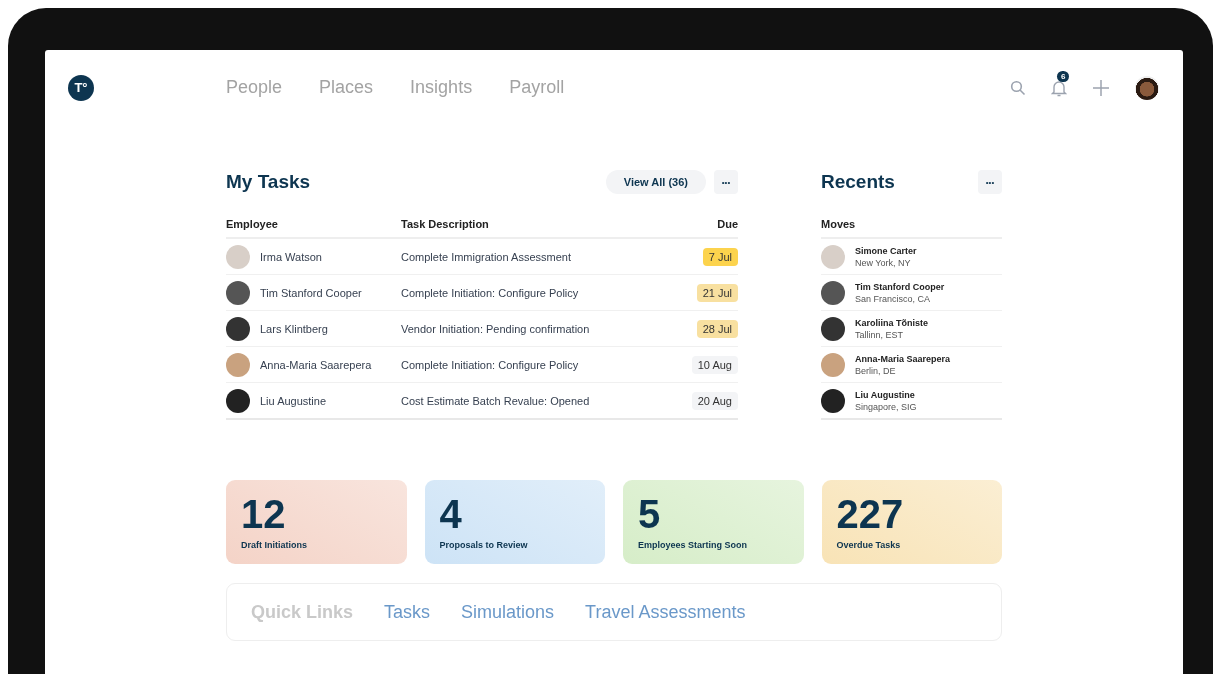  I want to click on due-date-tag: 20 Aug, so click(714, 400).